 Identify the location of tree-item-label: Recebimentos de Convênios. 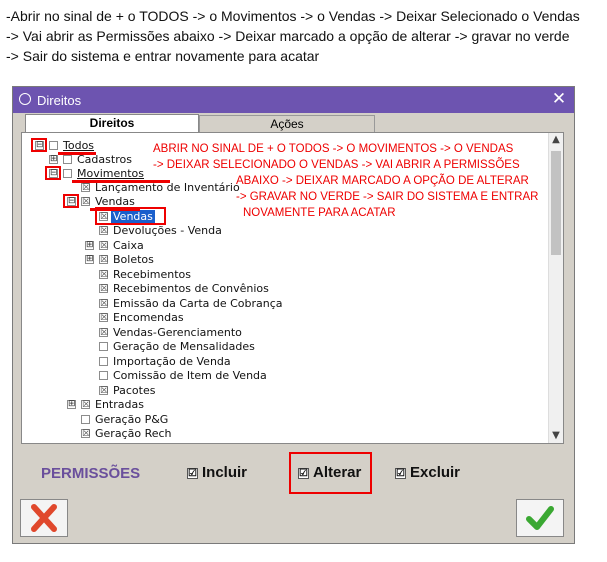
(191, 288).